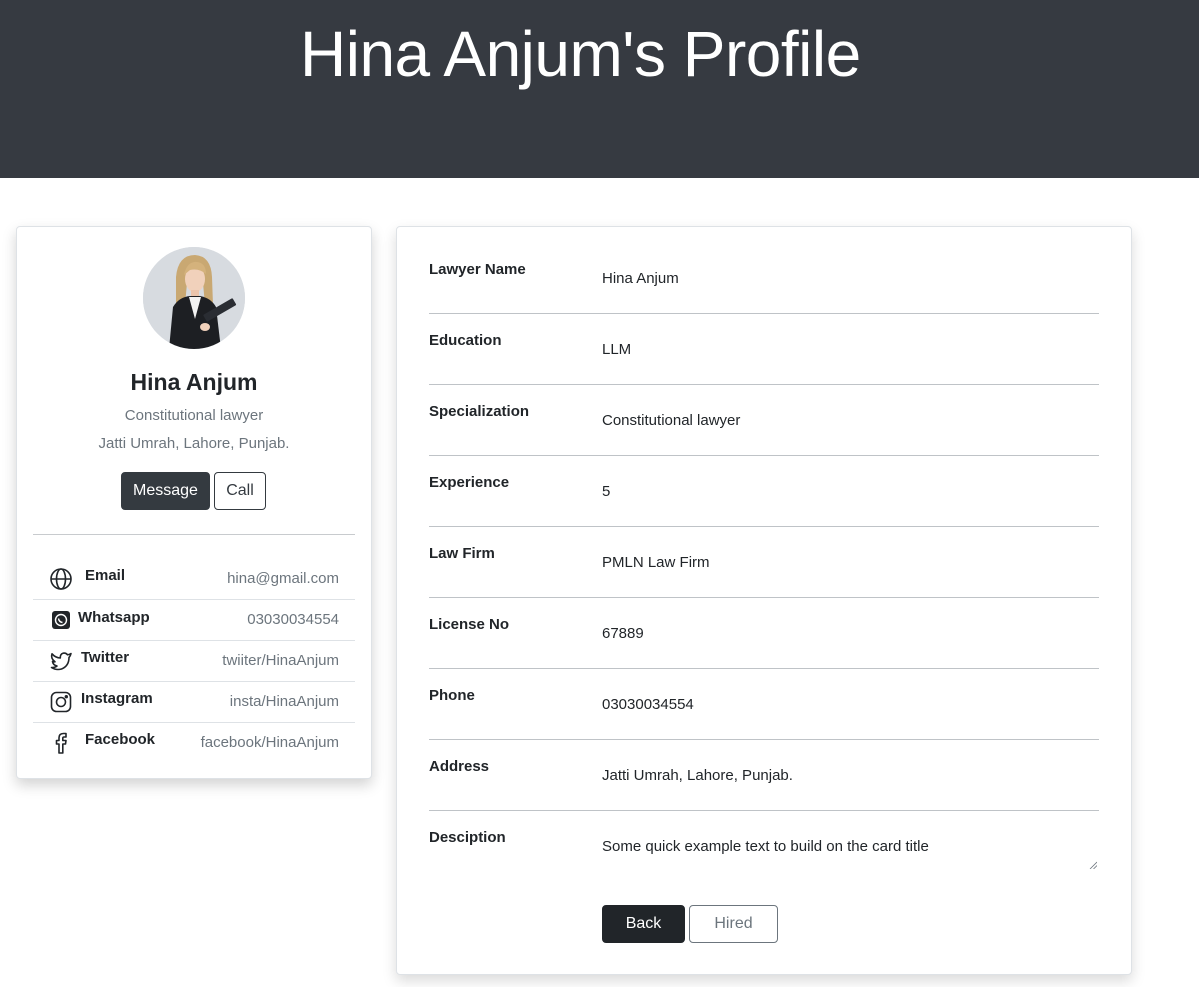 The image size is (1199, 987). I want to click on detail-value: PMLN Law Firm, so click(656, 562).